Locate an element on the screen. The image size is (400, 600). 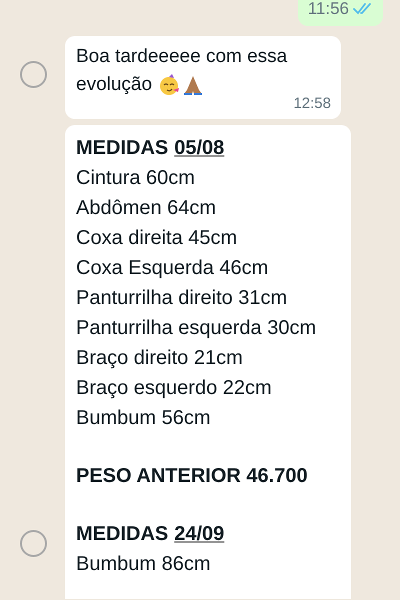
measurement-line: Bumbum 56cm is located at coordinates (143, 418).